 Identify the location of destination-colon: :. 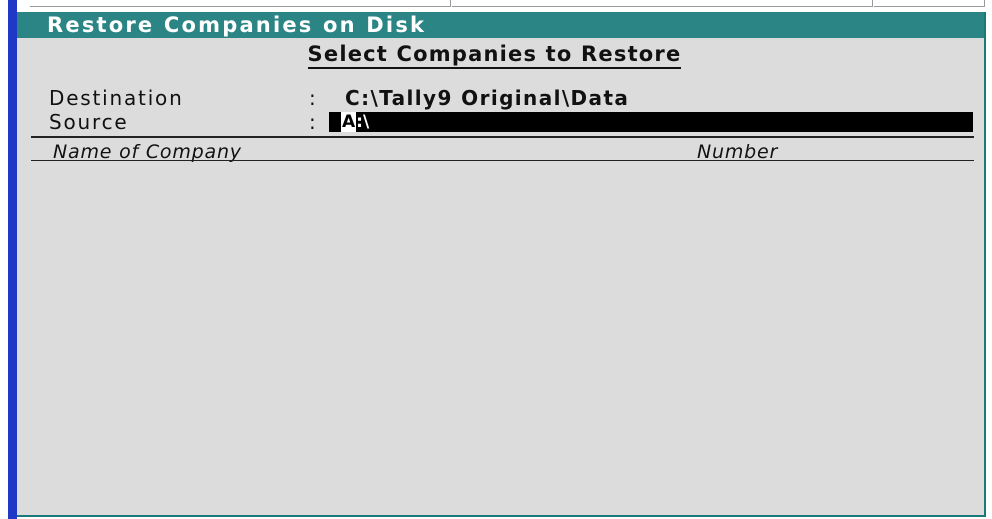
(312, 98).